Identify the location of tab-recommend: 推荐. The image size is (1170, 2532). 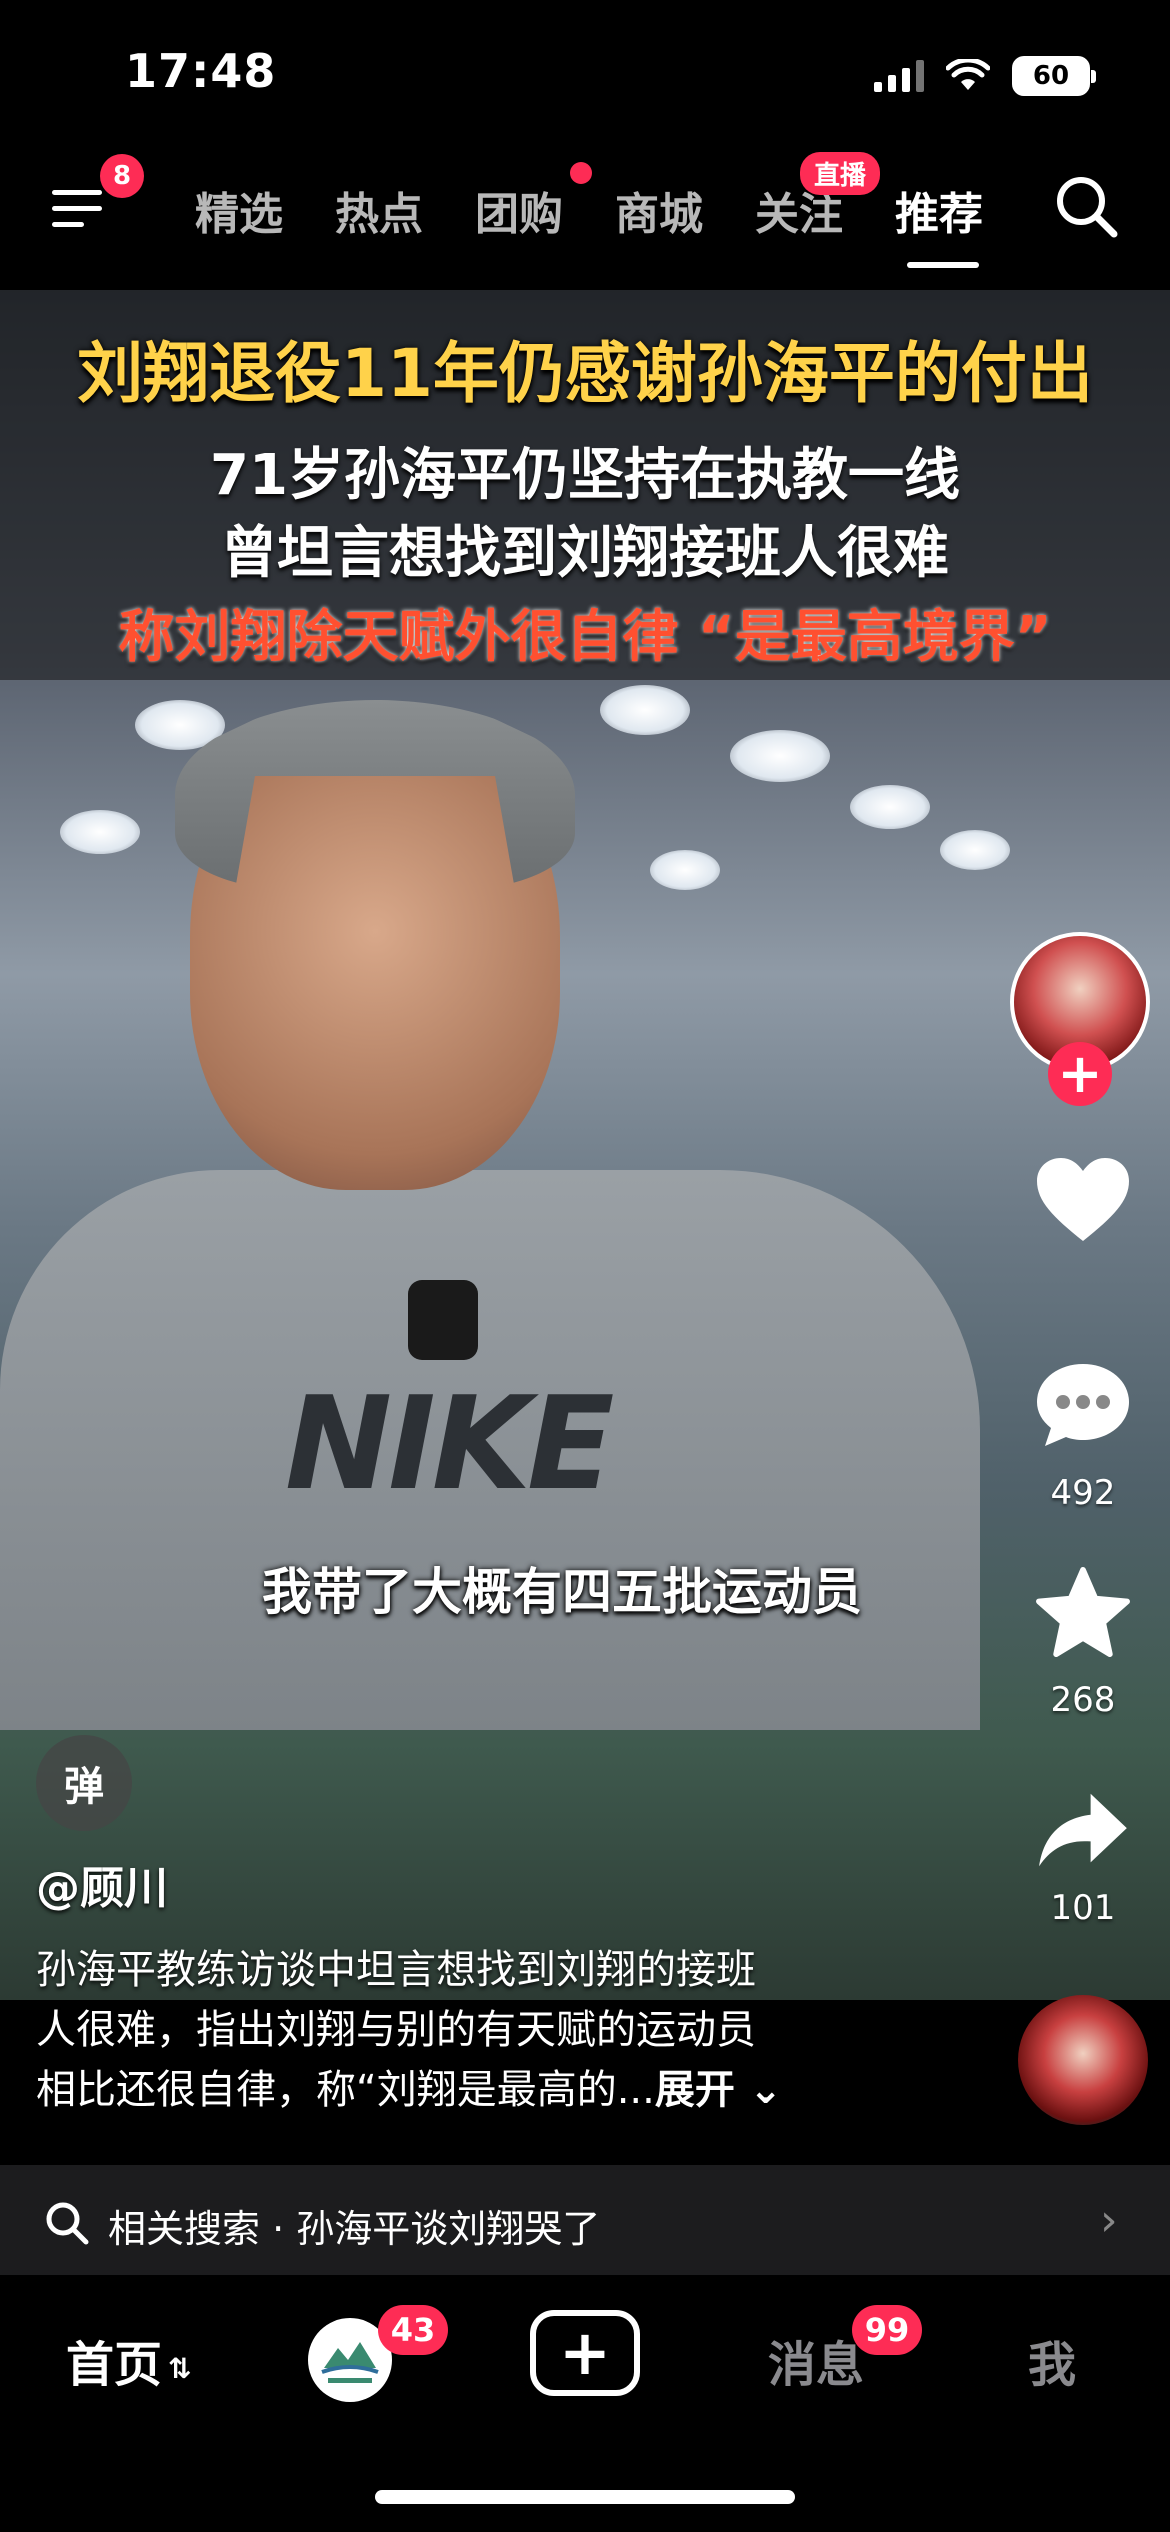
(939, 210).